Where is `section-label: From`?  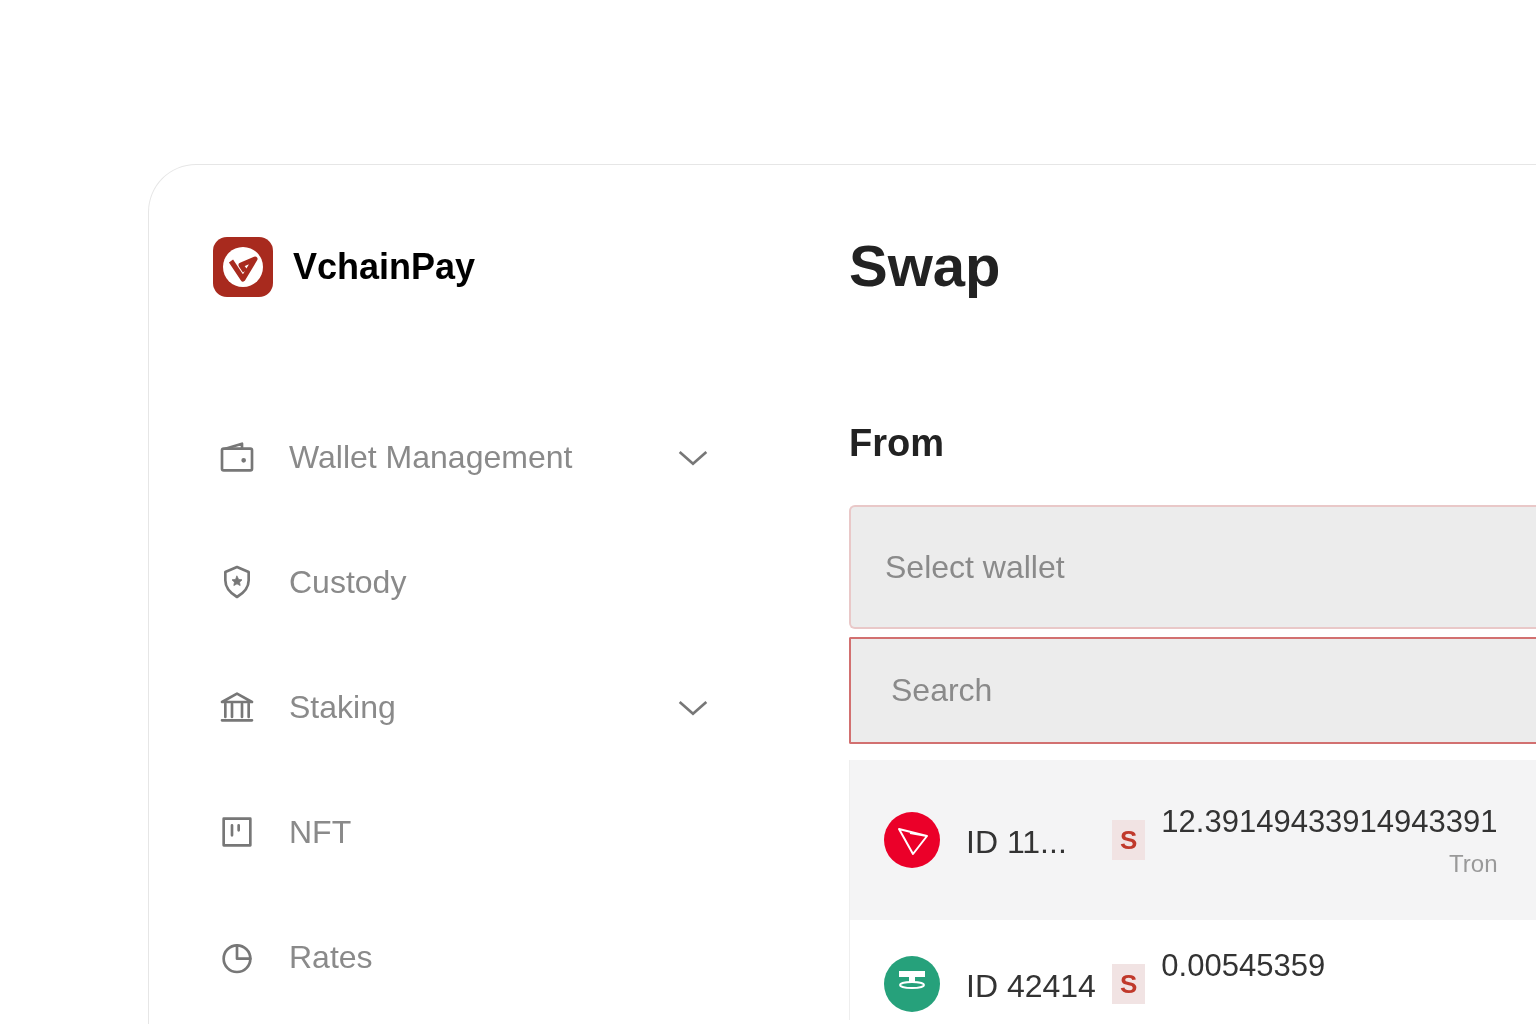 section-label: From is located at coordinates (897, 443).